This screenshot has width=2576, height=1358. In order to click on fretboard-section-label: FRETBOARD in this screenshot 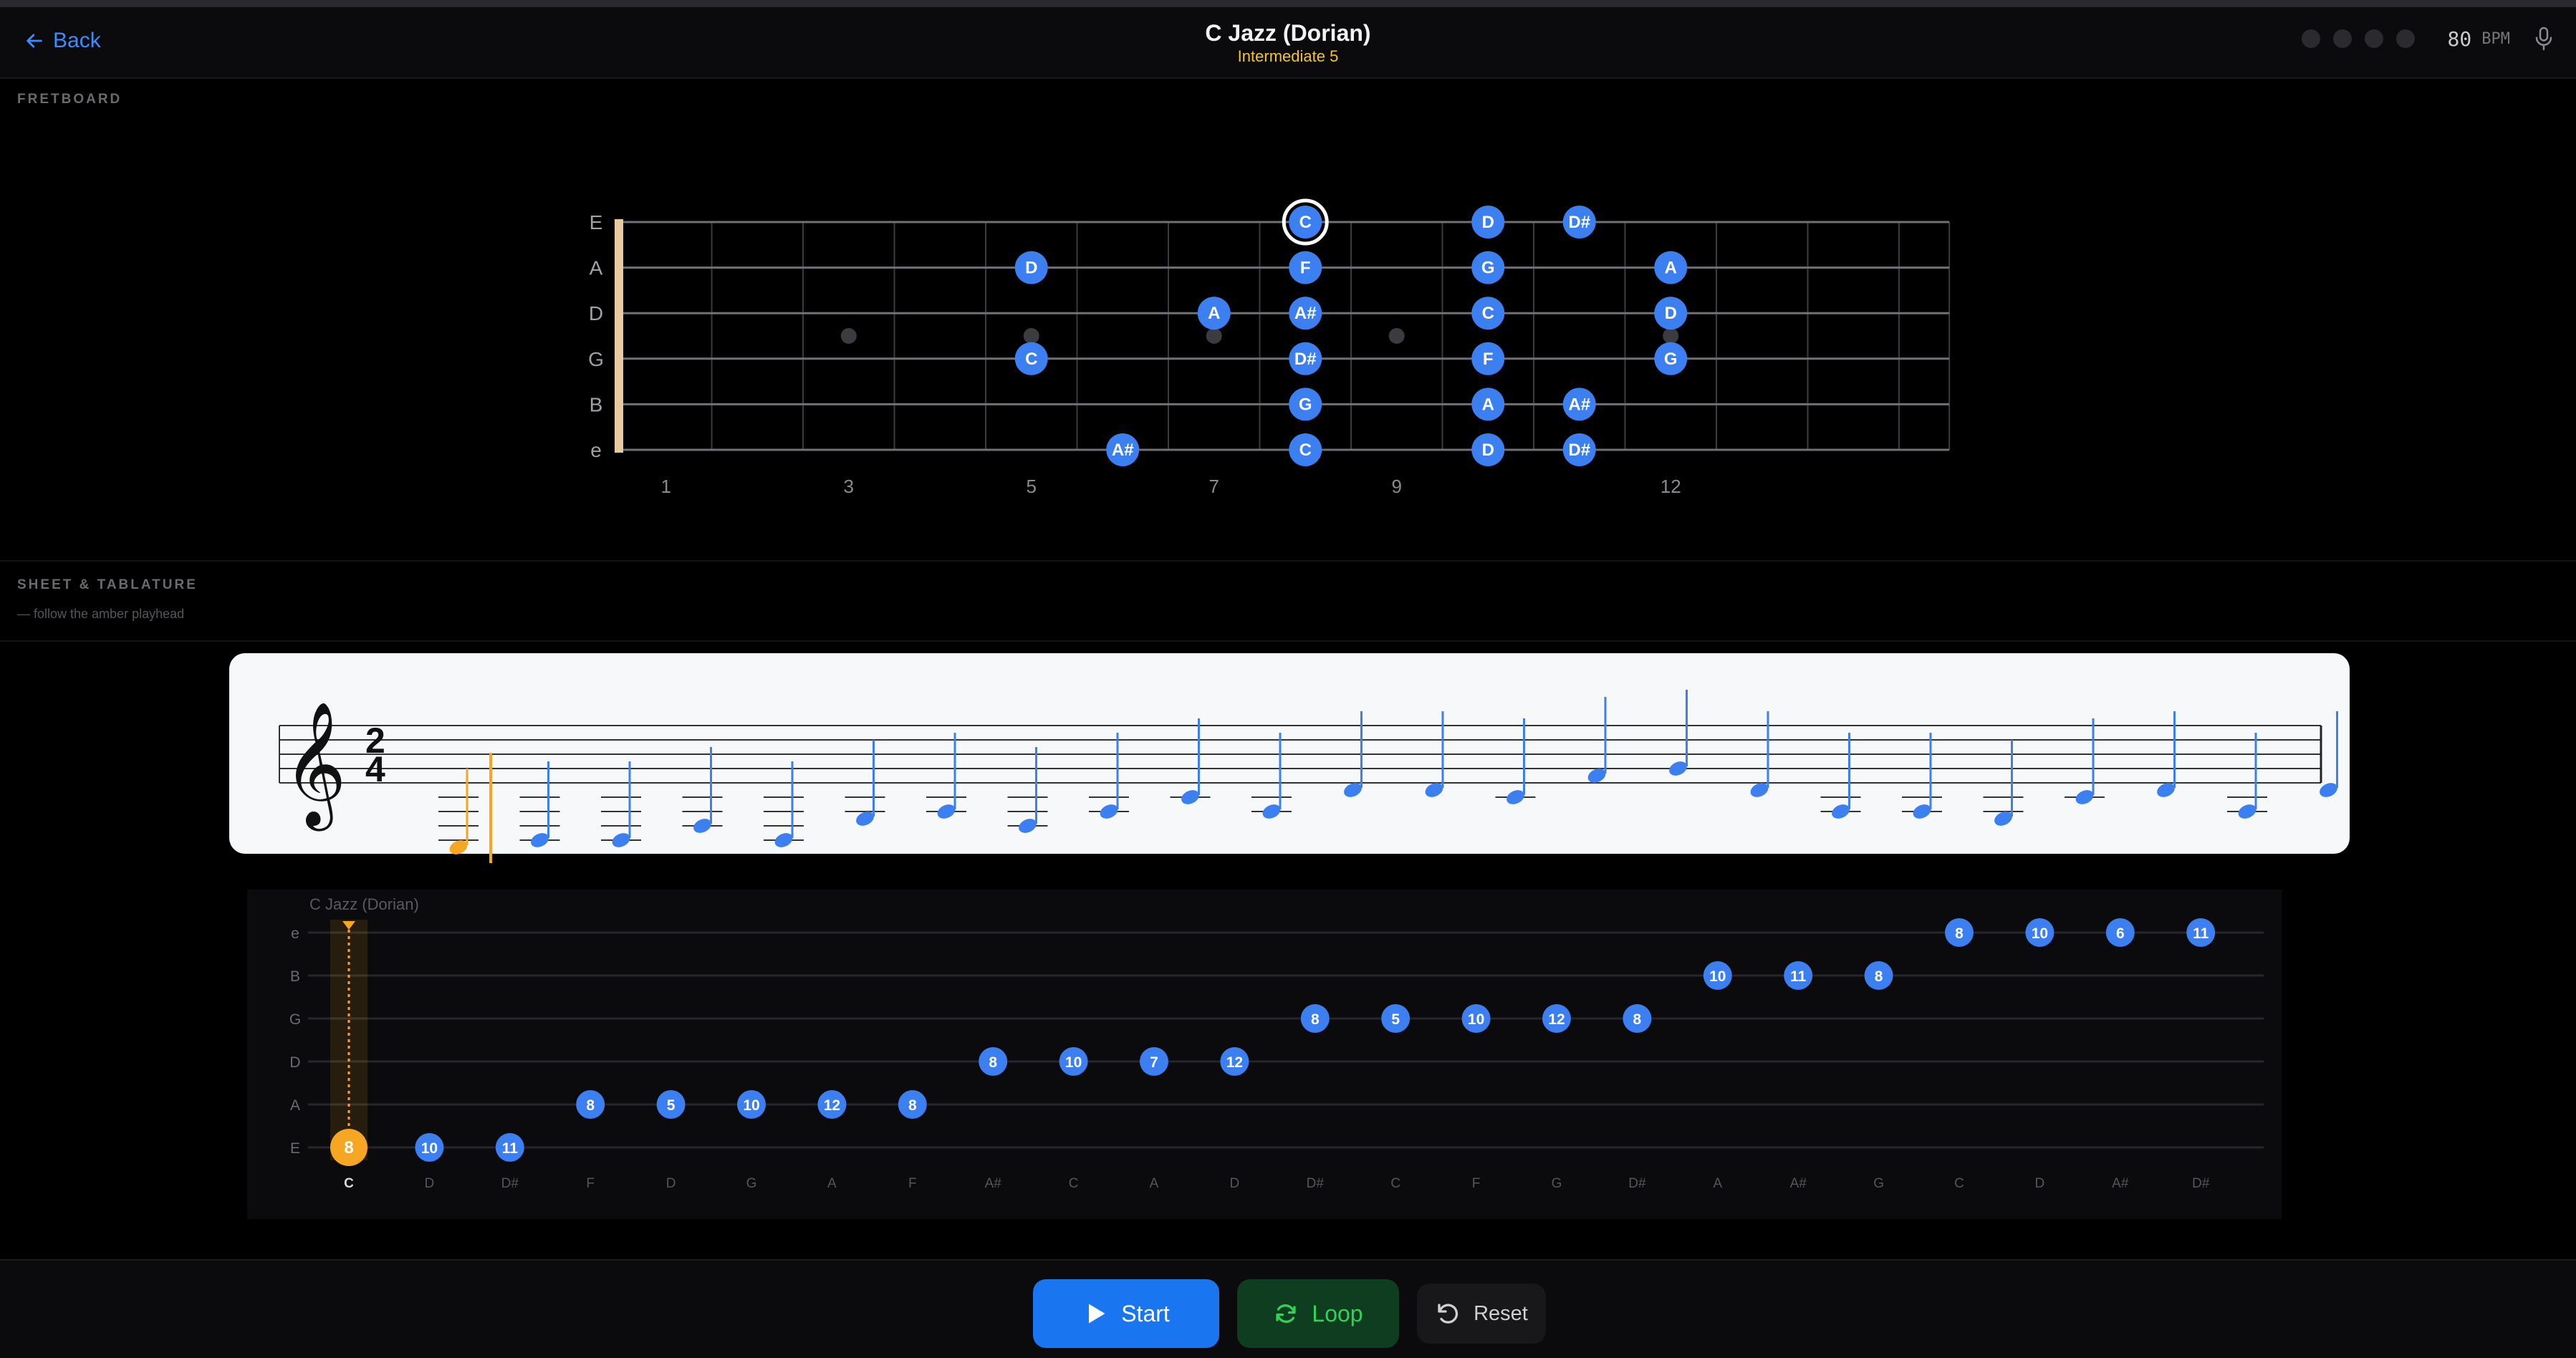, I will do `click(70, 99)`.